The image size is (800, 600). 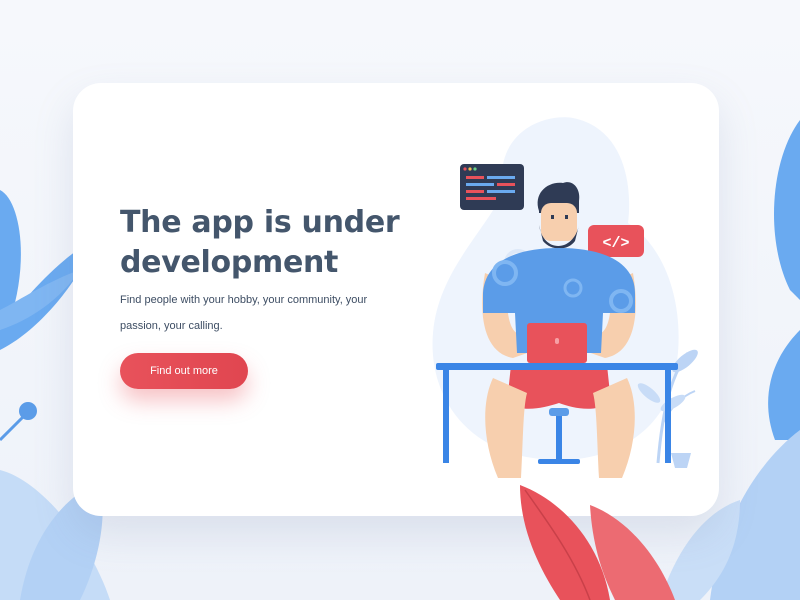 I want to click on find-out-more-button: Find out more, so click(x=184, y=371).